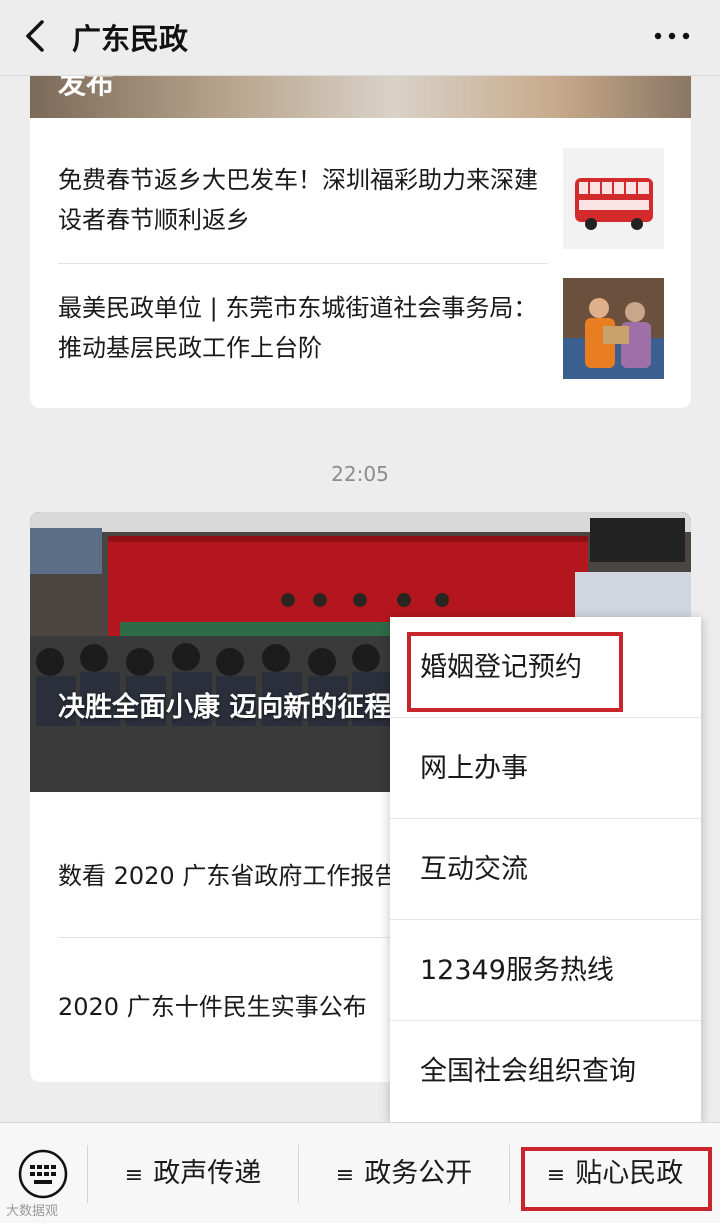 This screenshot has width=720, height=1223. I want to click on more-dots-icon, so click(672, 36).